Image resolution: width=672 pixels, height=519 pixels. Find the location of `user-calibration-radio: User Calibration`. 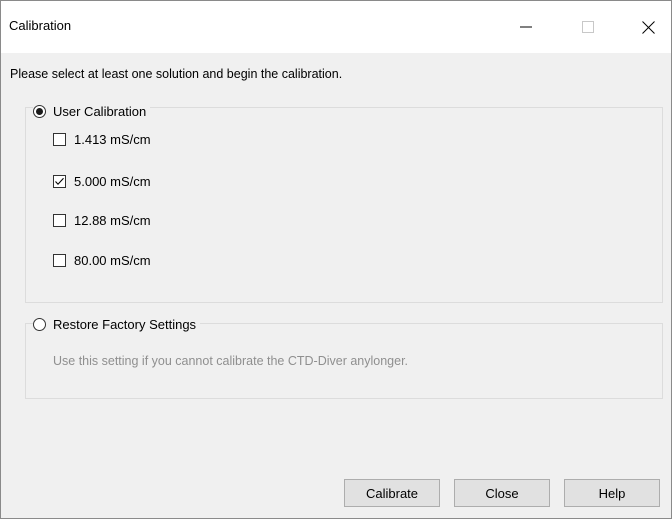

user-calibration-radio: User Calibration is located at coordinates (92, 111).